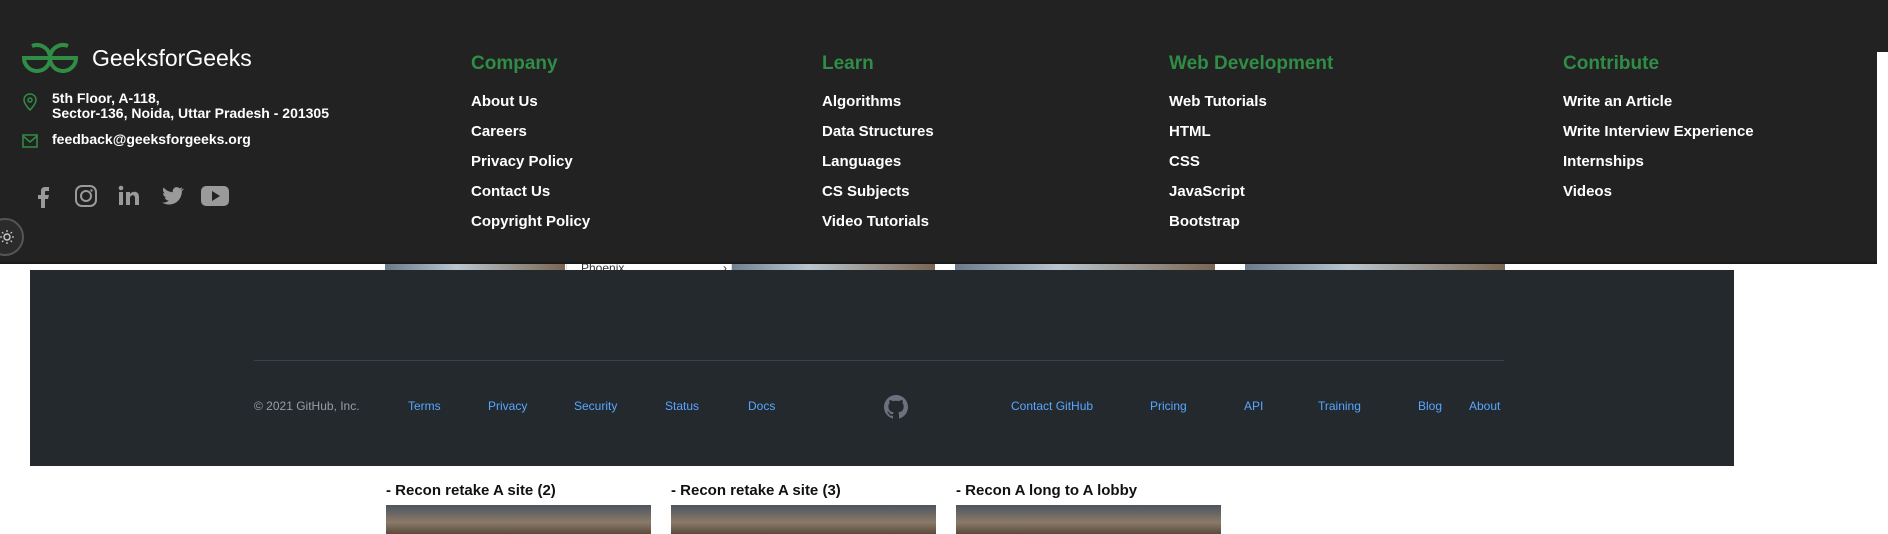  Describe the element at coordinates (514, 63) in the screenshot. I see `footer-heading-company: Company` at that location.